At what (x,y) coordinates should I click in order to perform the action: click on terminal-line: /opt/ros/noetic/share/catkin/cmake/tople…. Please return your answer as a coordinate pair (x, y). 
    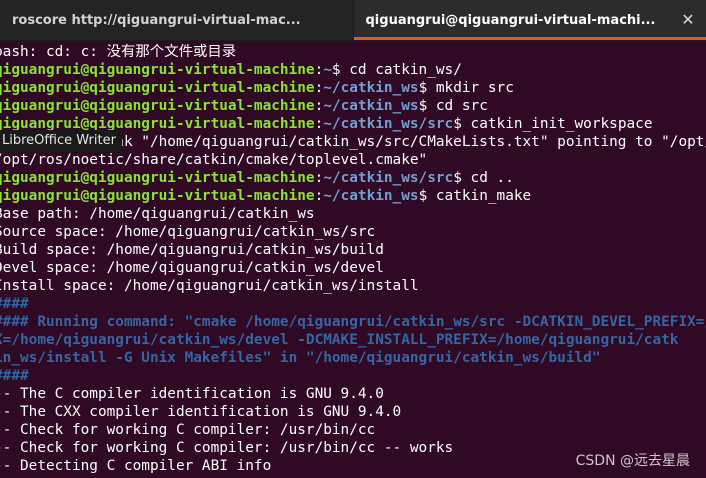
    Looking at the image, I should click on (214, 160).